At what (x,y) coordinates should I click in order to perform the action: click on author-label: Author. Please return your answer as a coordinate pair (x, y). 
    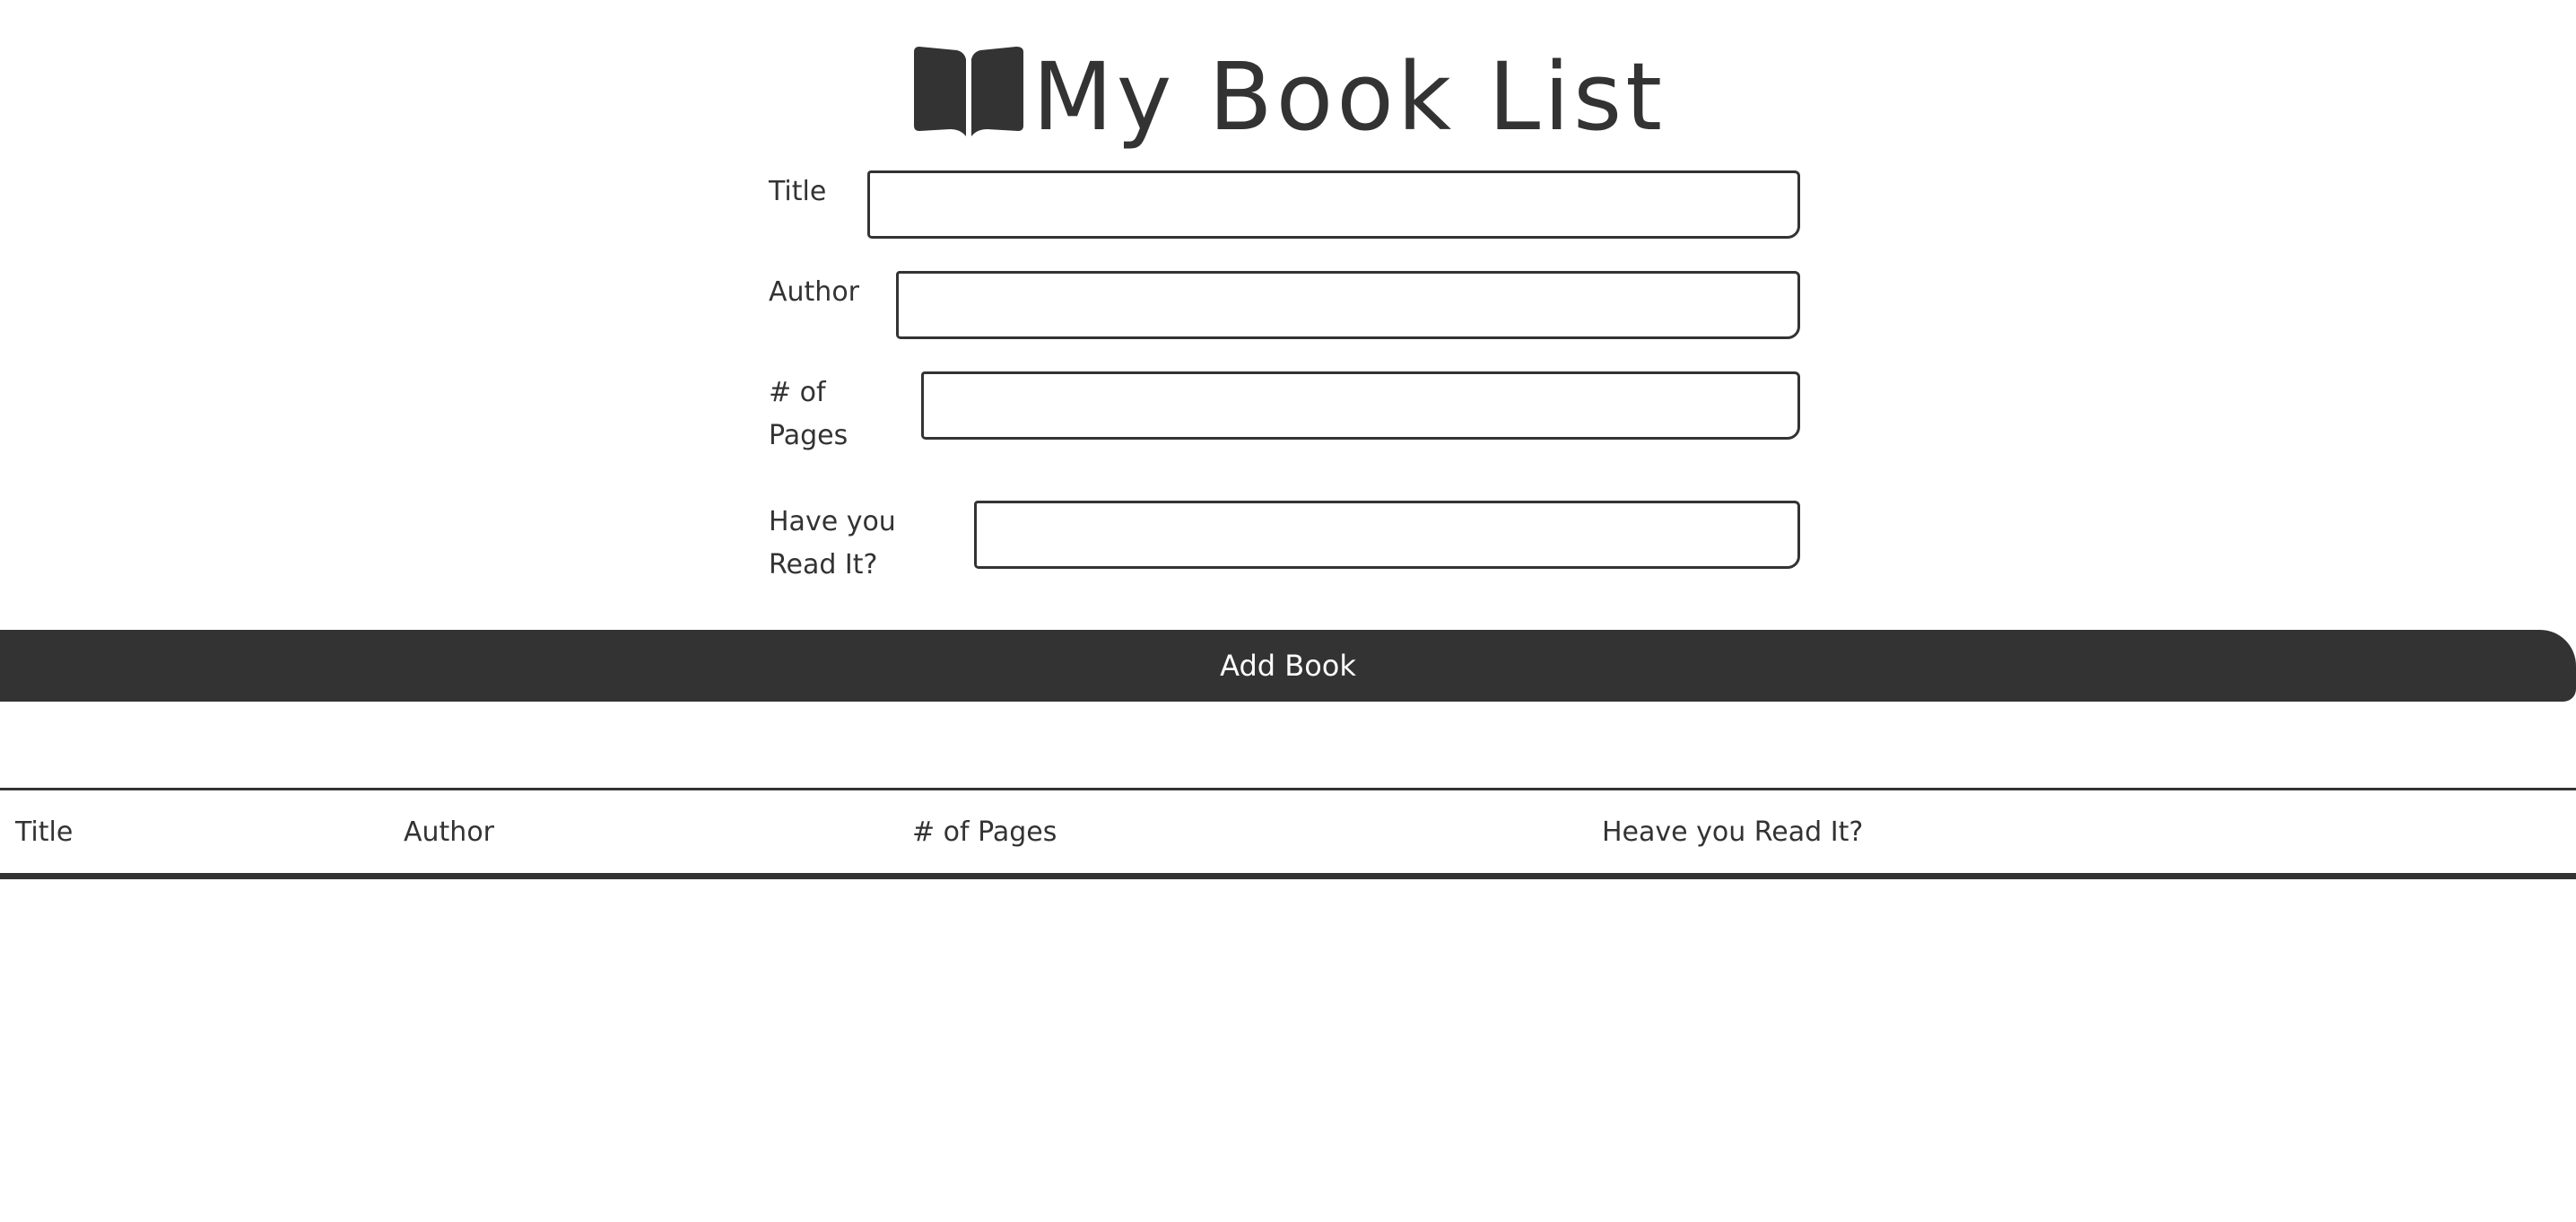
    Looking at the image, I should click on (814, 292).